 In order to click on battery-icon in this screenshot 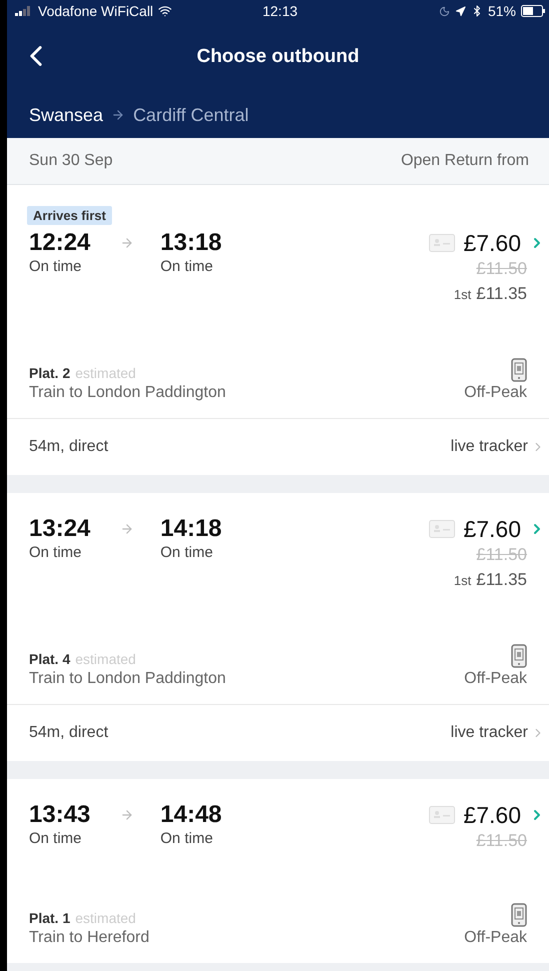, I will do `click(533, 11)`.